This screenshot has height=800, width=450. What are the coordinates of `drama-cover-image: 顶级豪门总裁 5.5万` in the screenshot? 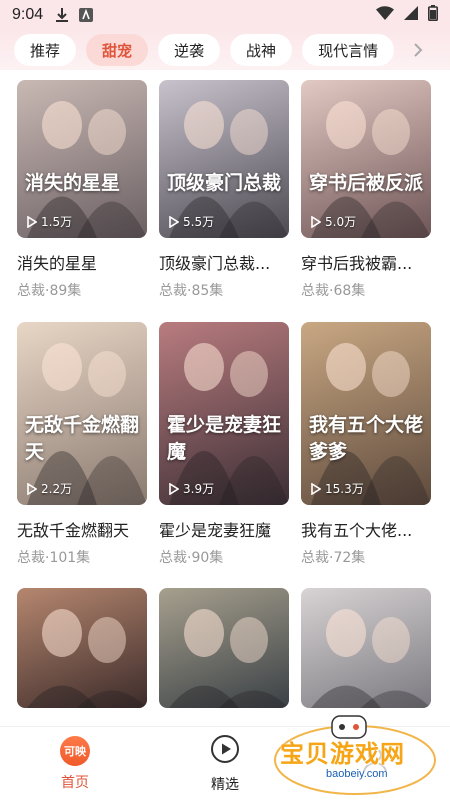 It's located at (224, 159).